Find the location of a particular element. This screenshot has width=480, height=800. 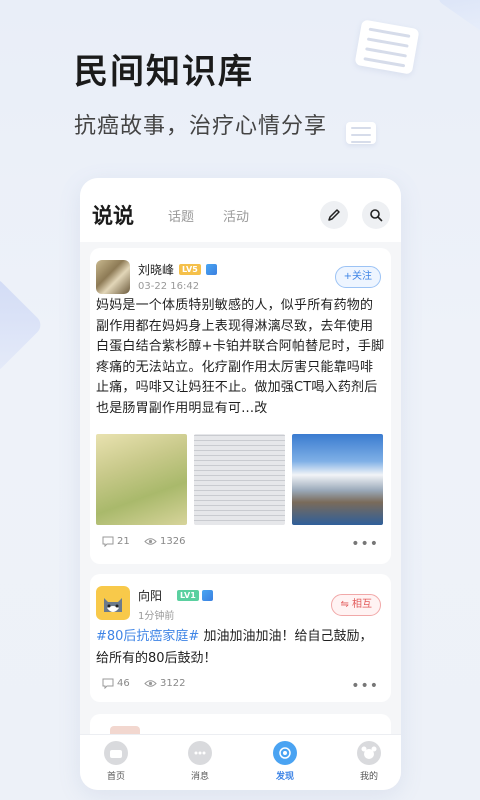

post-username: 刘晓峰 is located at coordinates (156, 269).